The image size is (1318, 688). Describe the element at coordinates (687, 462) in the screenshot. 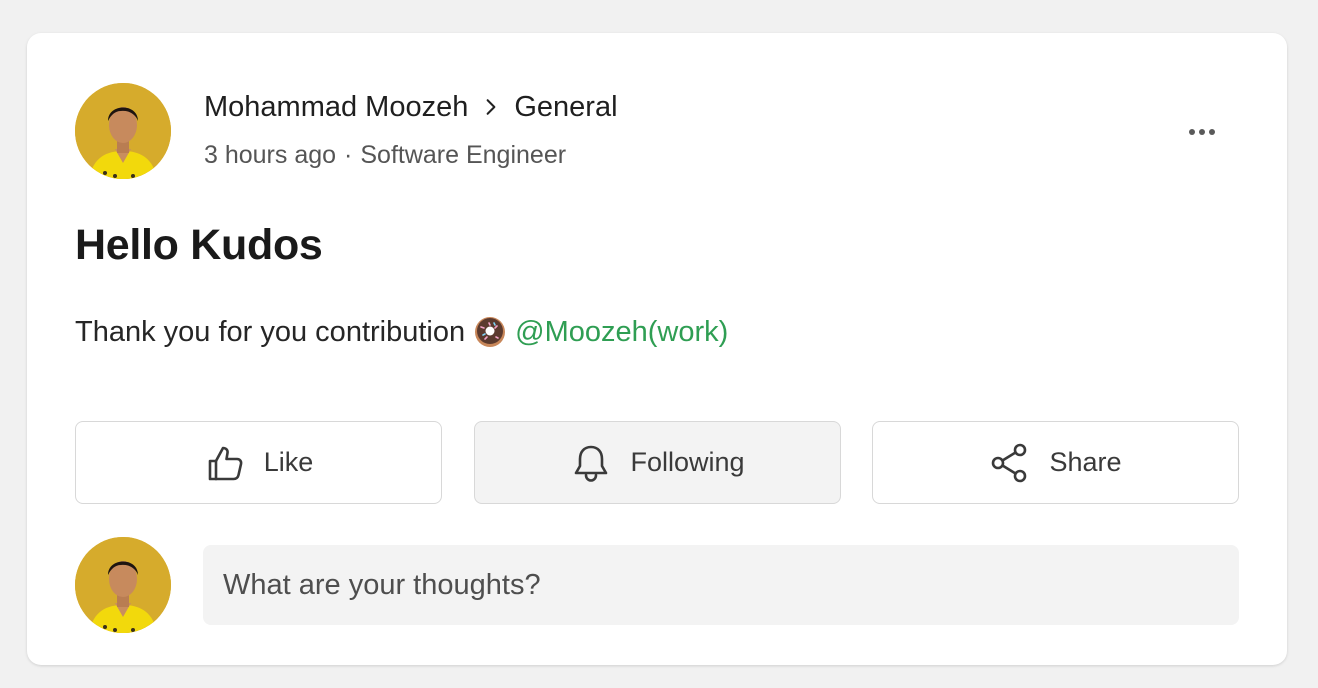

I see `following-label: Following` at that location.